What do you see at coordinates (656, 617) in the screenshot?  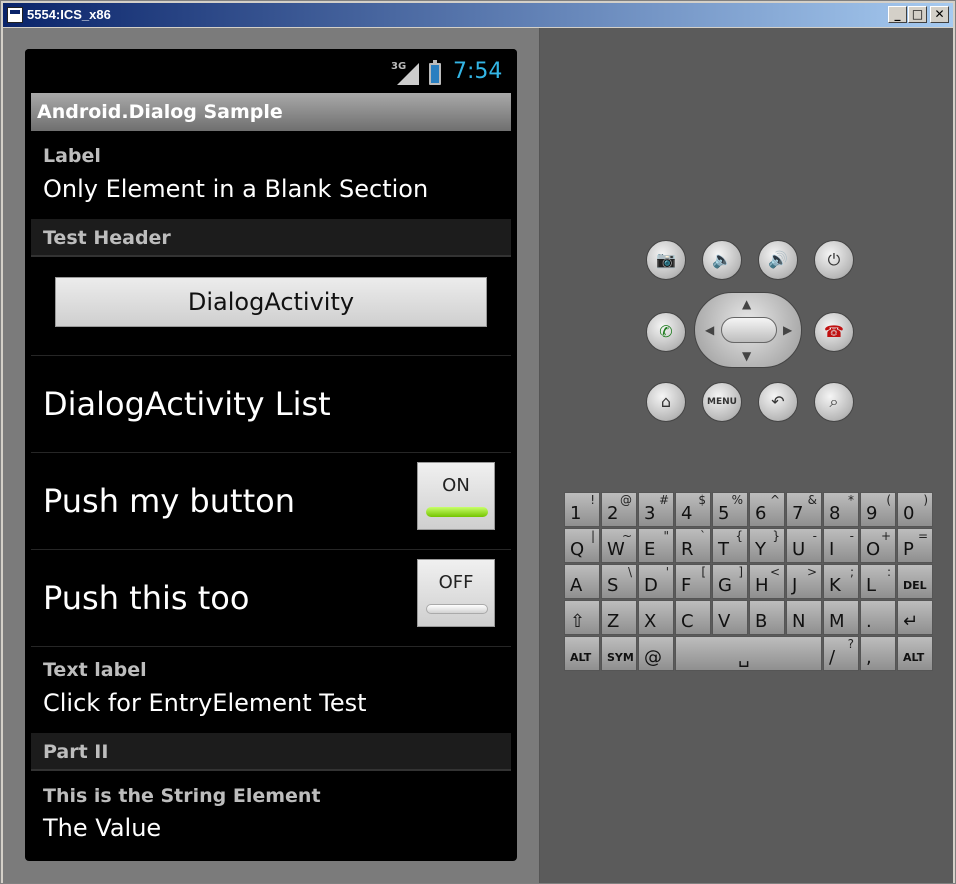 I see `key-x: X` at bounding box center [656, 617].